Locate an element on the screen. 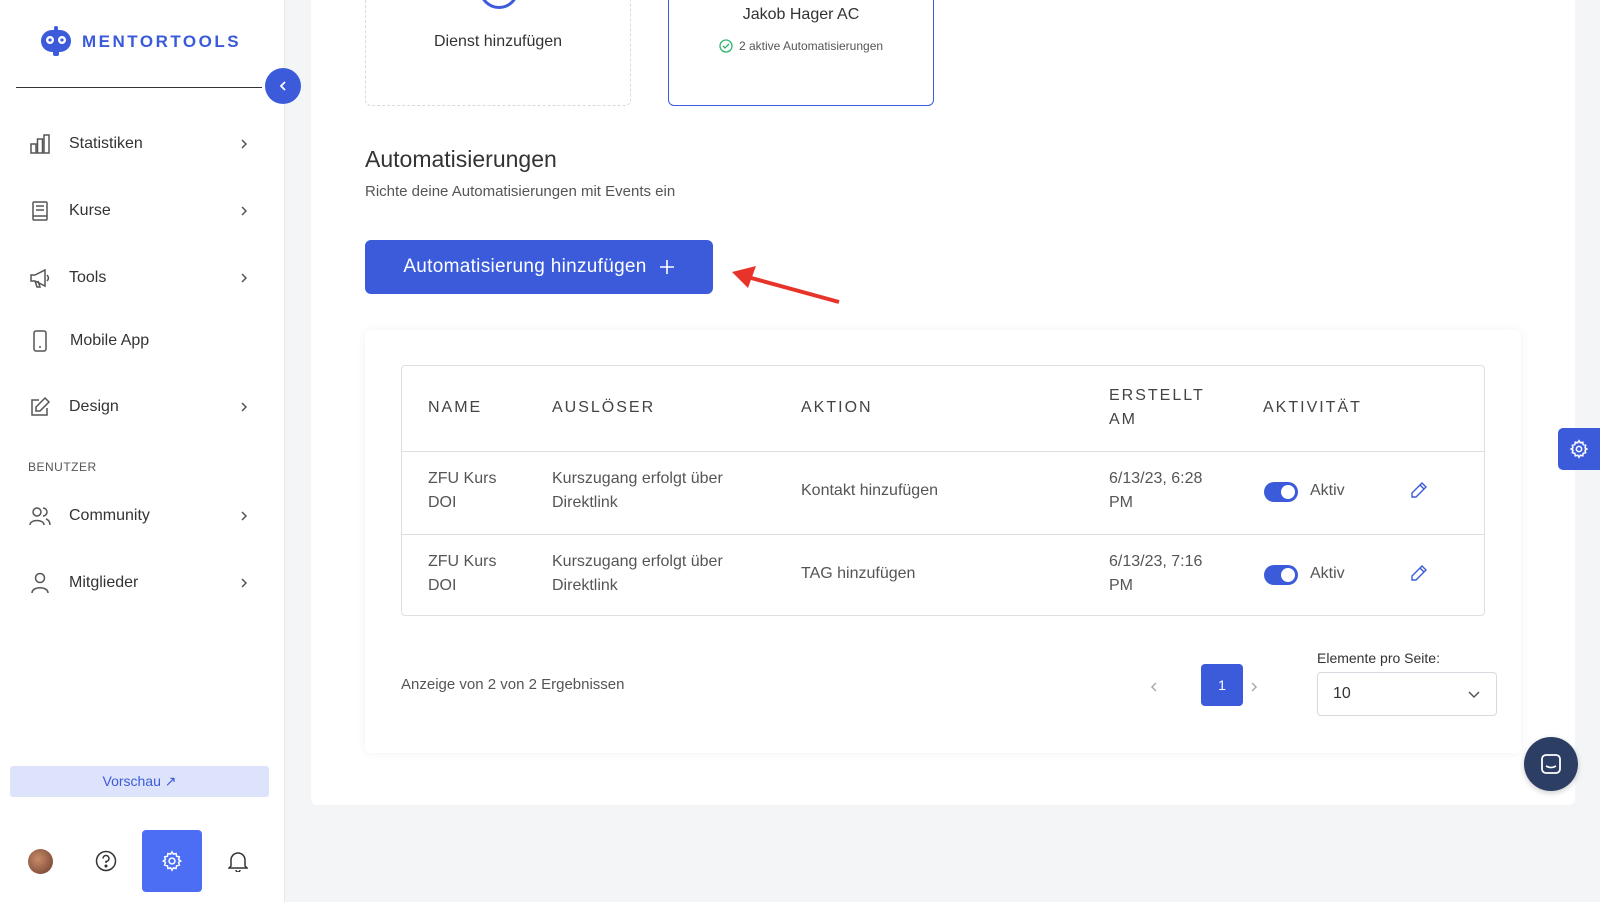 The height and width of the screenshot is (902, 1600). service-status: 2 aktive Automatisierungen is located at coordinates (801, 46).